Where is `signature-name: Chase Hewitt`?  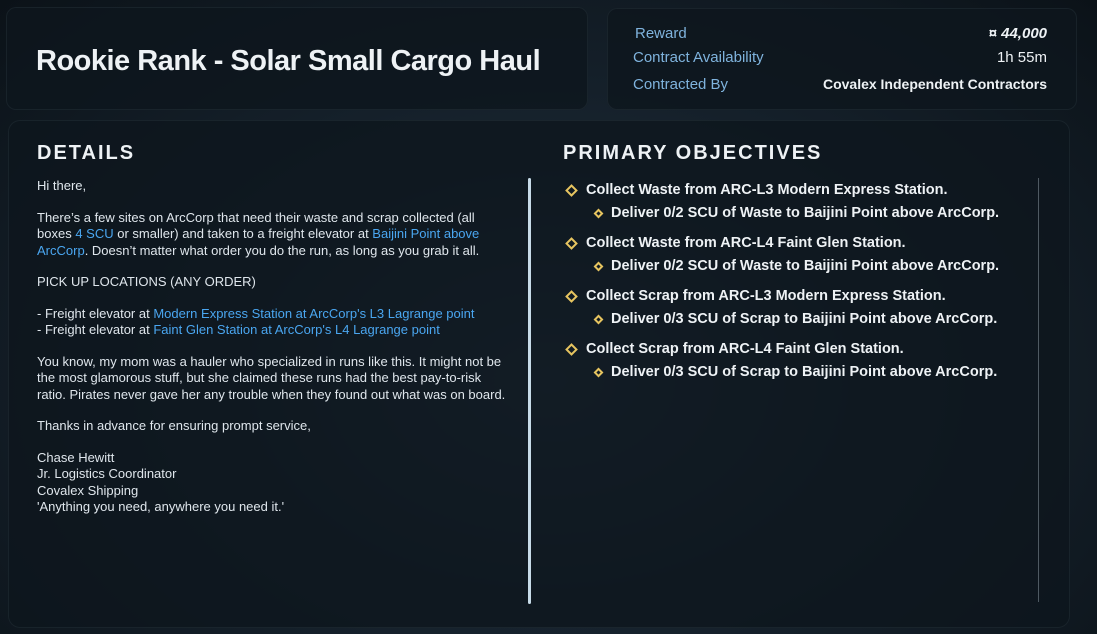 signature-name: Chase Hewitt is located at coordinates (76, 457).